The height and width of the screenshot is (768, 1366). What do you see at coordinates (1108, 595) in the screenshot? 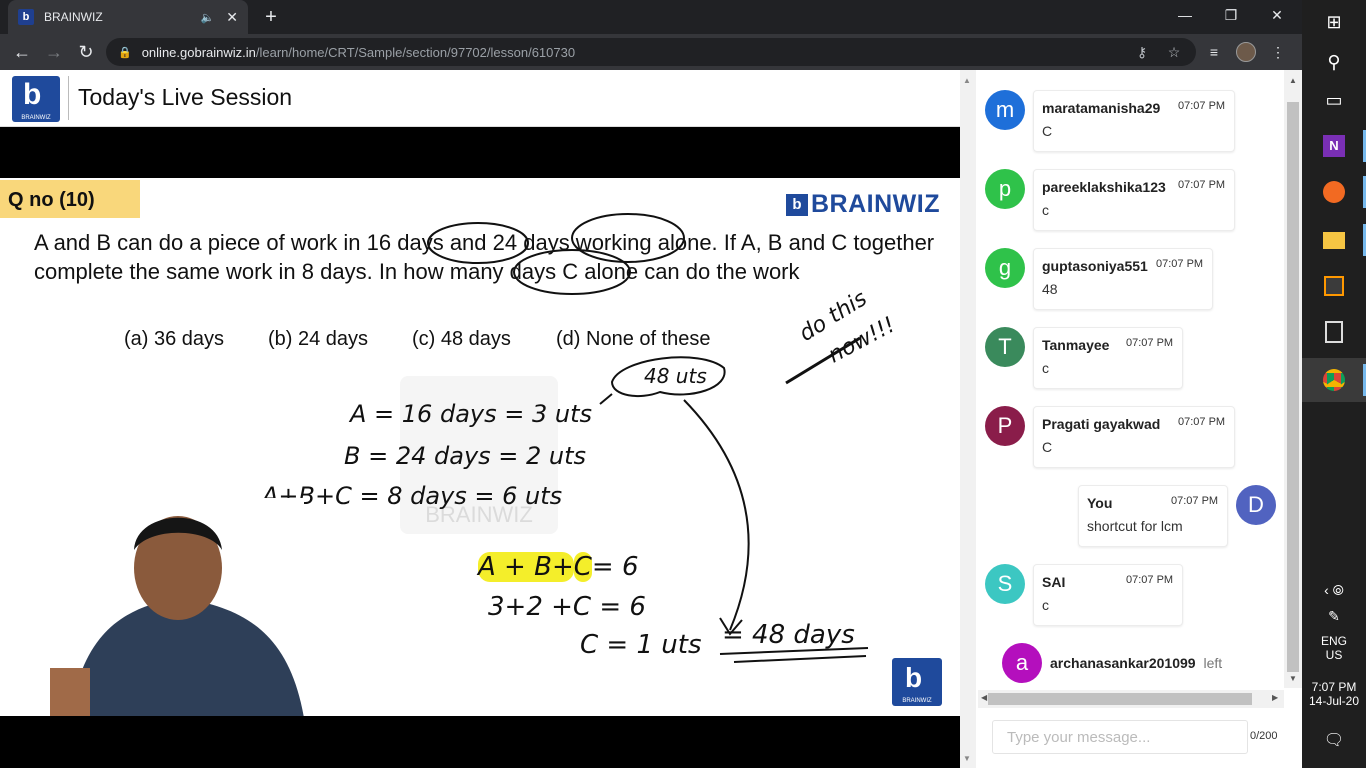
I see `chat-message: SAI 07:07 PM c` at bounding box center [1108, 595].